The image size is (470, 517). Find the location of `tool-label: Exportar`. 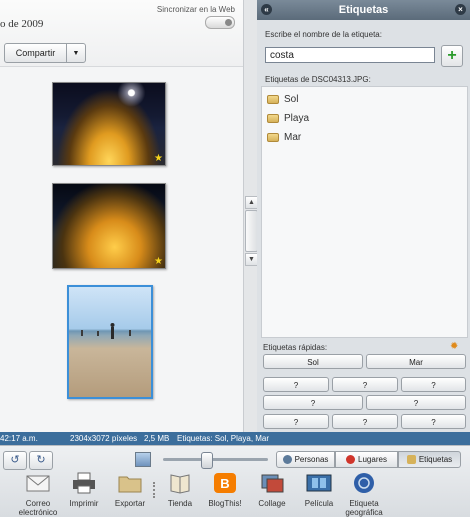

tool-label: Exportar is located at coordinates (130, 503).